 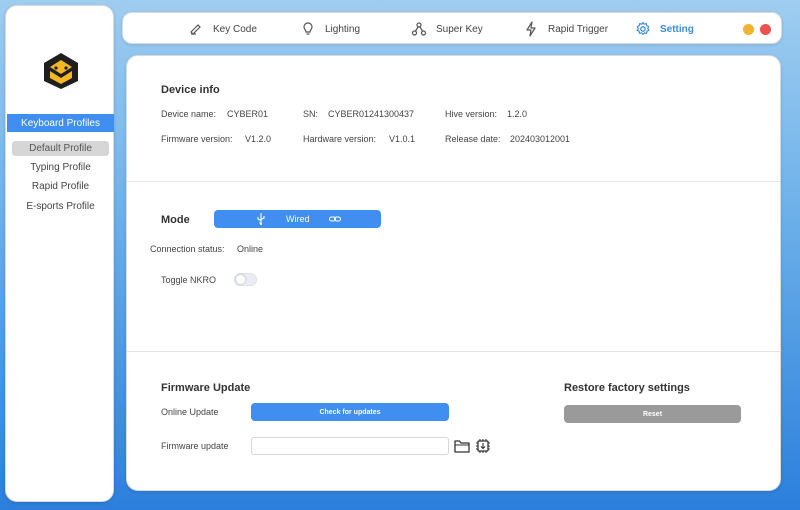 What do you see at coordinates (652, 414) in the screenshot?
I see `reset-button: Reset` at bounding box center [652, 414].